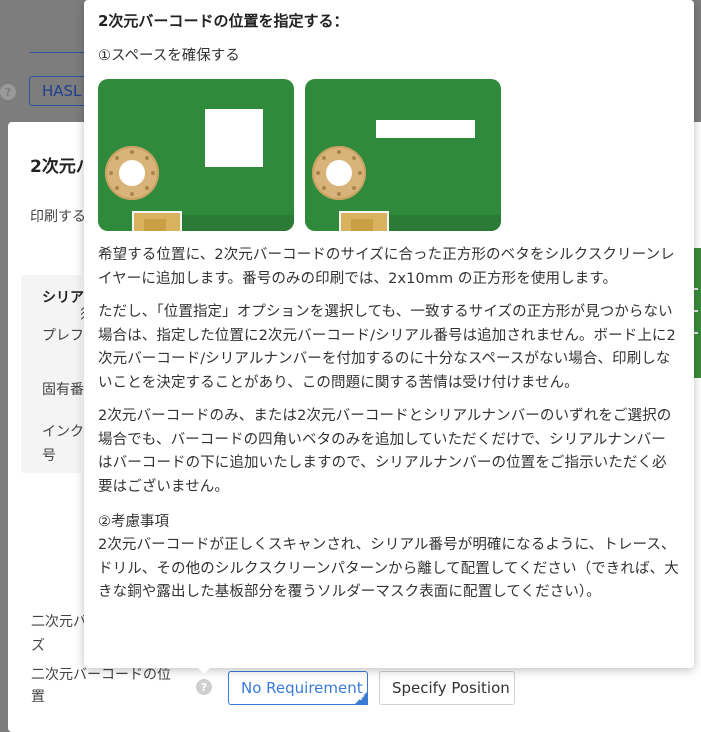 This screenshot has width=701, height=732. I want to click on section-heading-considerations: ②考慮事項, so click(133, 522).